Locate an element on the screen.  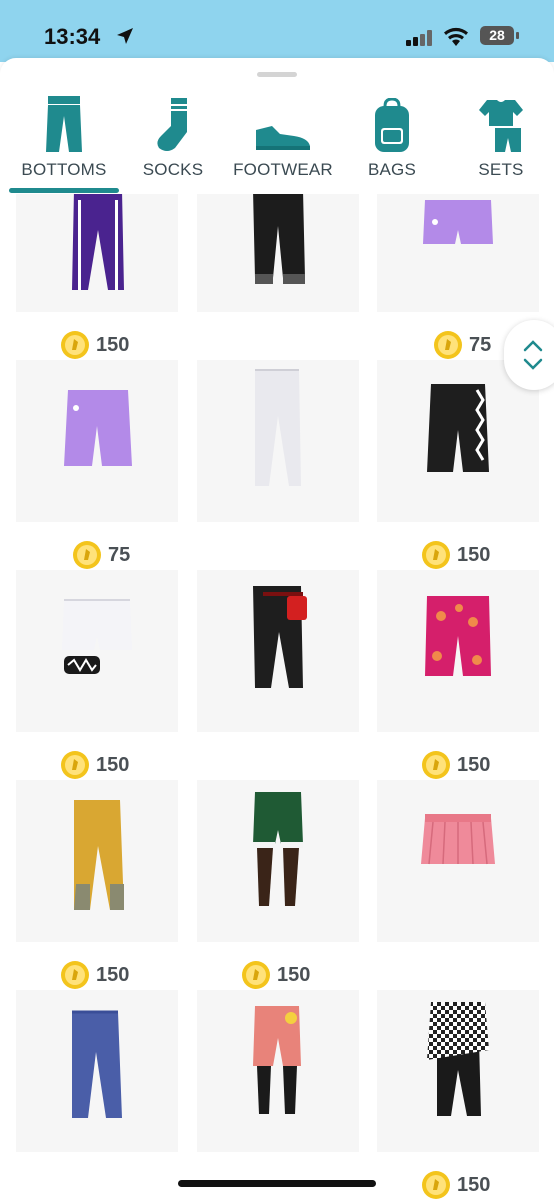
backpack-icon is located at coordinates (392, 125).